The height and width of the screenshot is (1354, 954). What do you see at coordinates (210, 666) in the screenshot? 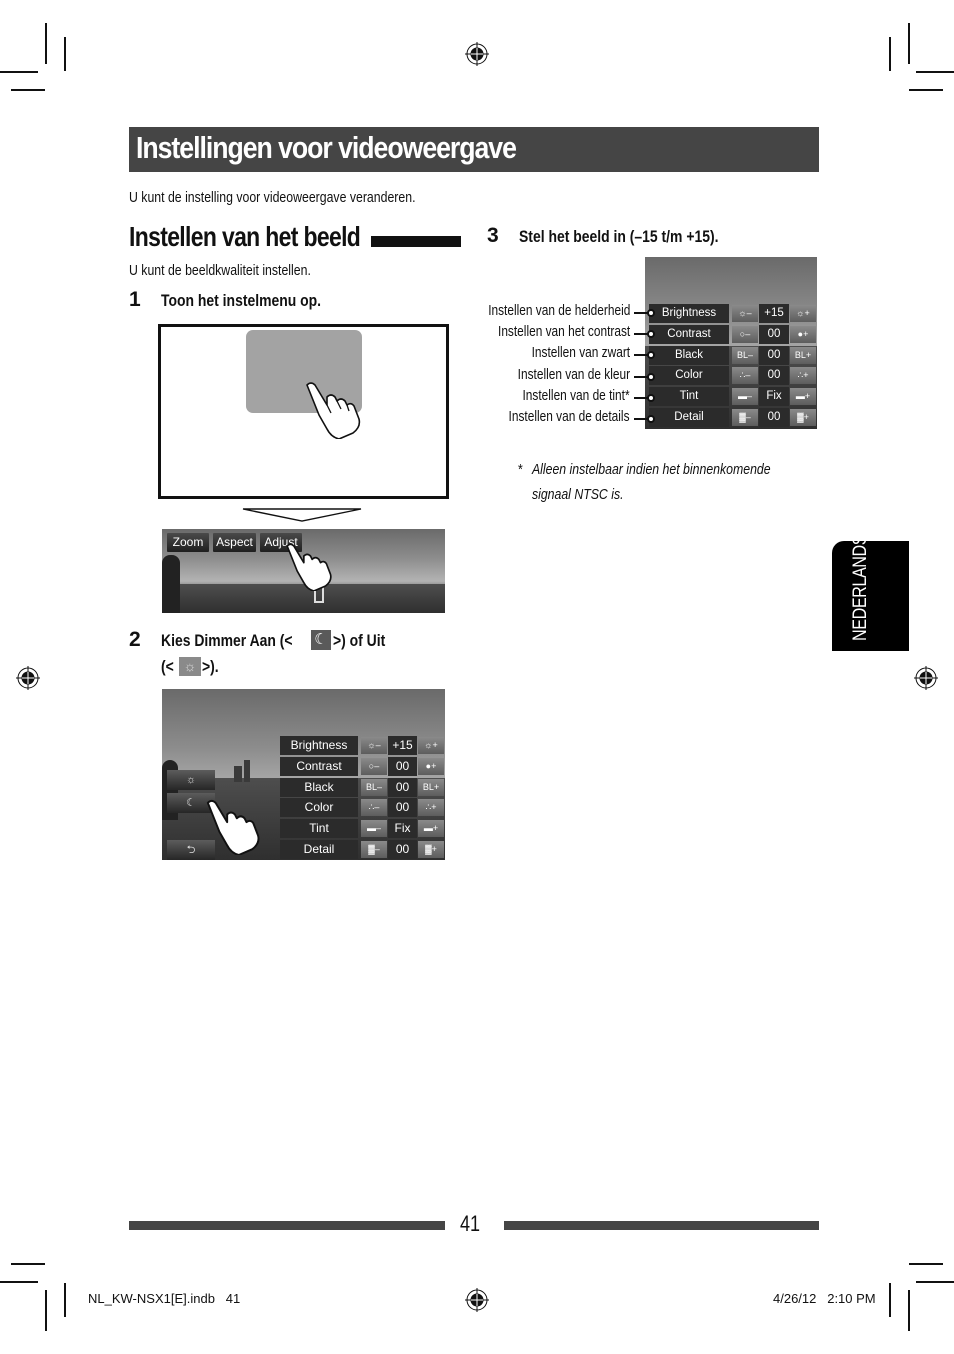
I see `step-text-part: >).` at bounding box center [210, 666].